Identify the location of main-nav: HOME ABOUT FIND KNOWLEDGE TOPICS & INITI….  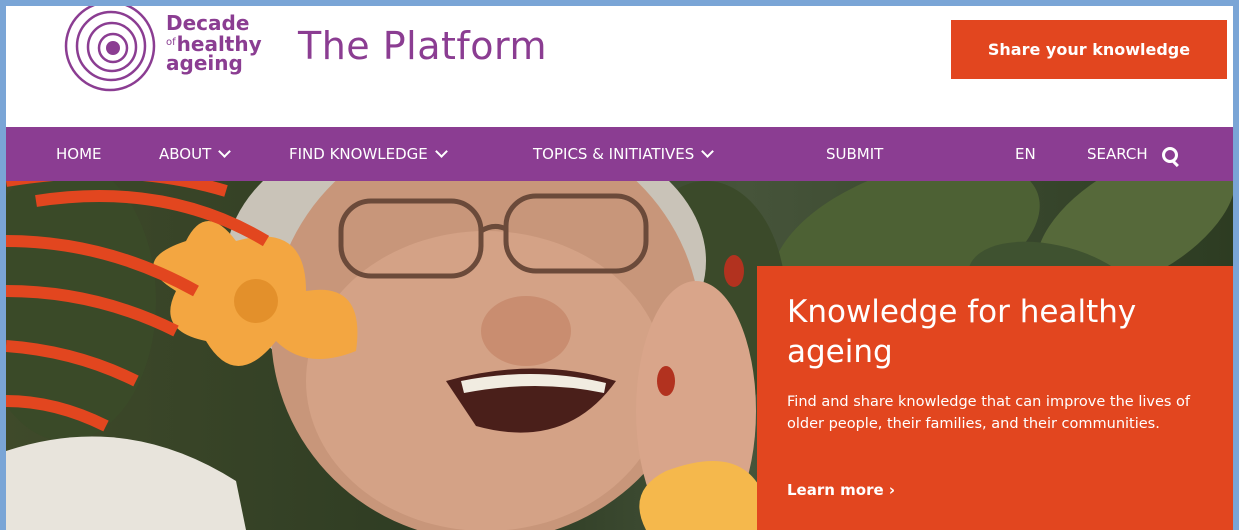
(619, 154).